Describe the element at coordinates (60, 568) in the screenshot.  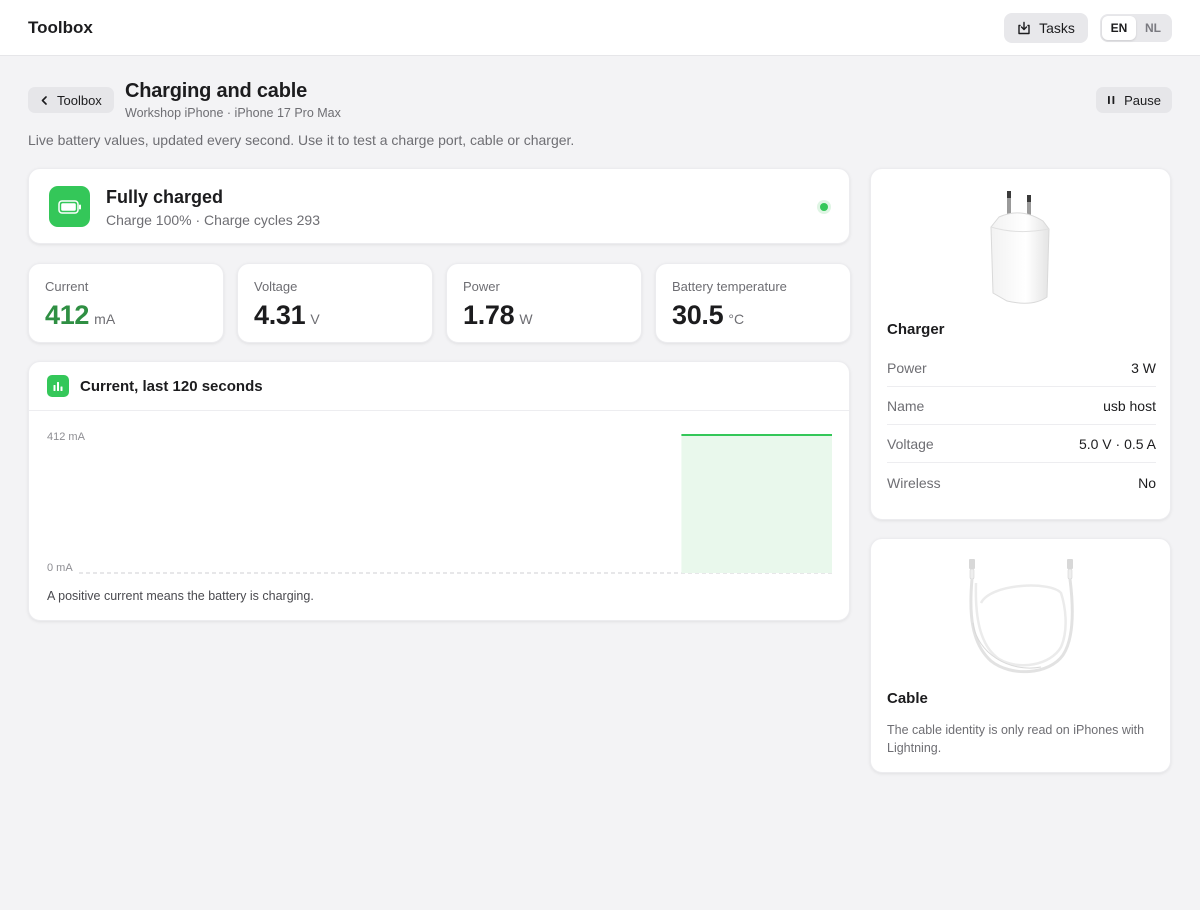
I see `y-tick-label: 0 mA` at that location.